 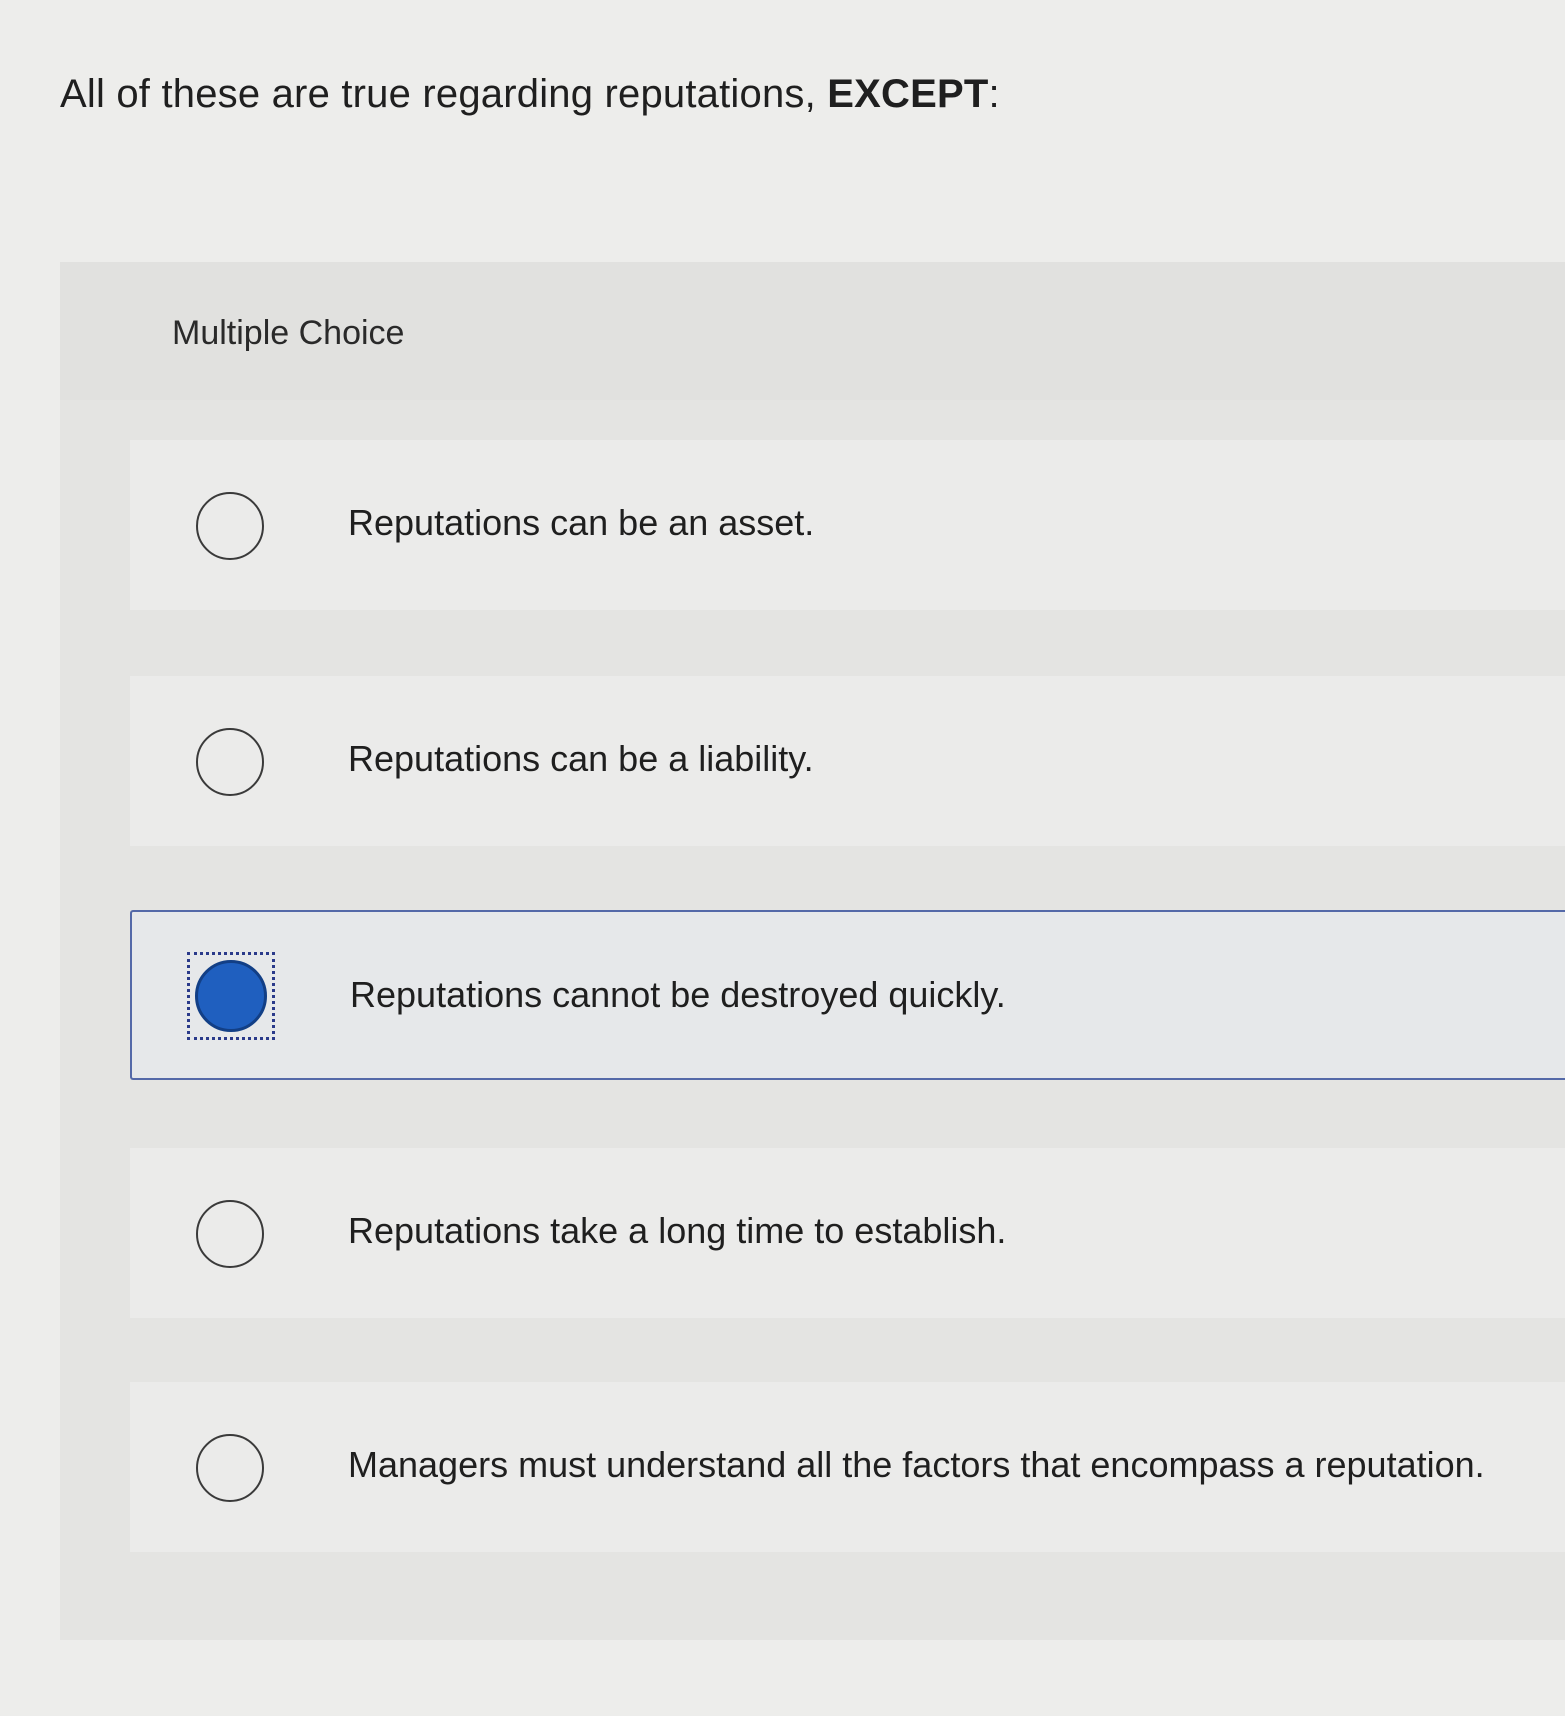 I want to click on question-emphasis: EXCEPT, so click(x=908, y=94).